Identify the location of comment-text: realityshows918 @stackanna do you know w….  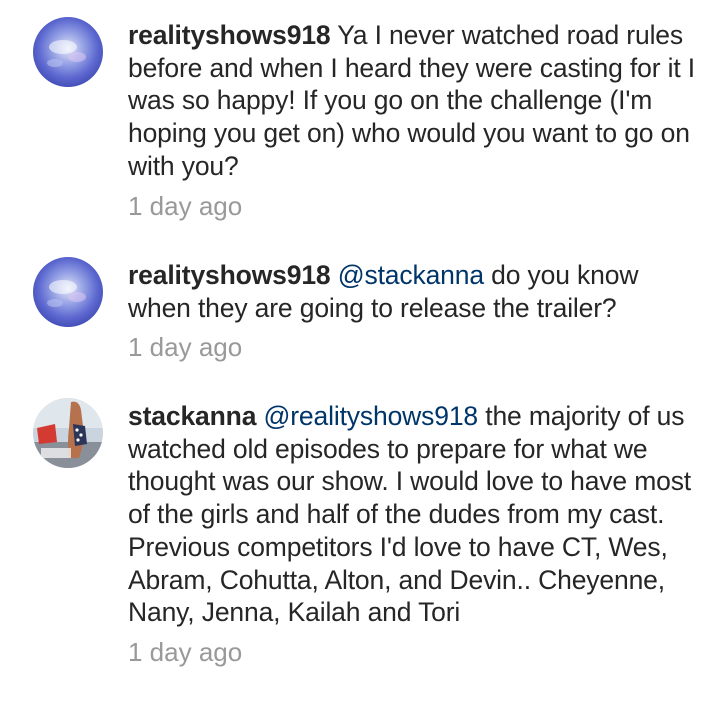
(415, 291).